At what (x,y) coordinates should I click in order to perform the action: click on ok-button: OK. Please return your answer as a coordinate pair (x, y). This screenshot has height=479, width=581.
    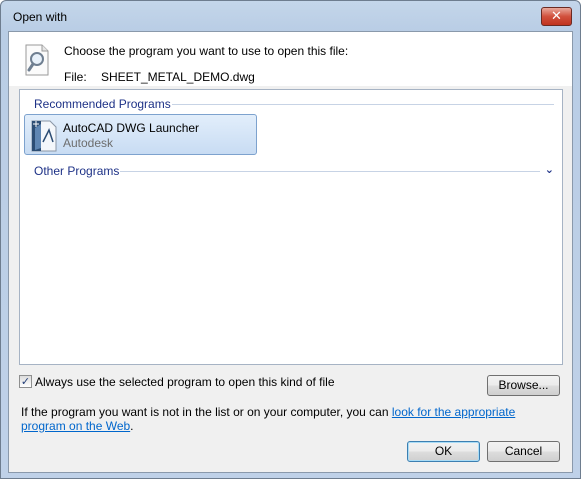
    Looking at the image, I should click on (443, 451).